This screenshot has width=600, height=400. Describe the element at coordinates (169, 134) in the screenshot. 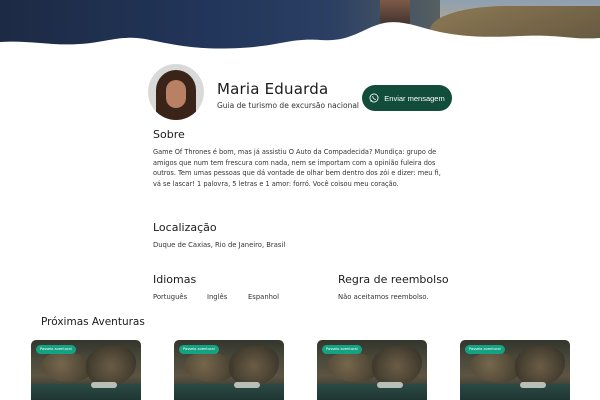

I see `about-title: Sobre` at that location.